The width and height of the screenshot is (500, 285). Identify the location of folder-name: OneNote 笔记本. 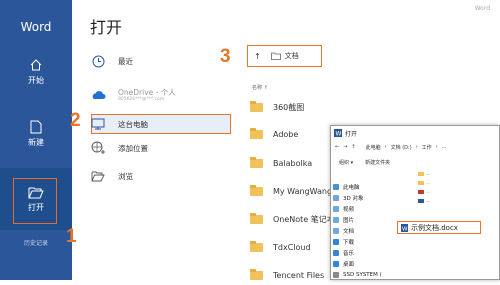
(304, 219).